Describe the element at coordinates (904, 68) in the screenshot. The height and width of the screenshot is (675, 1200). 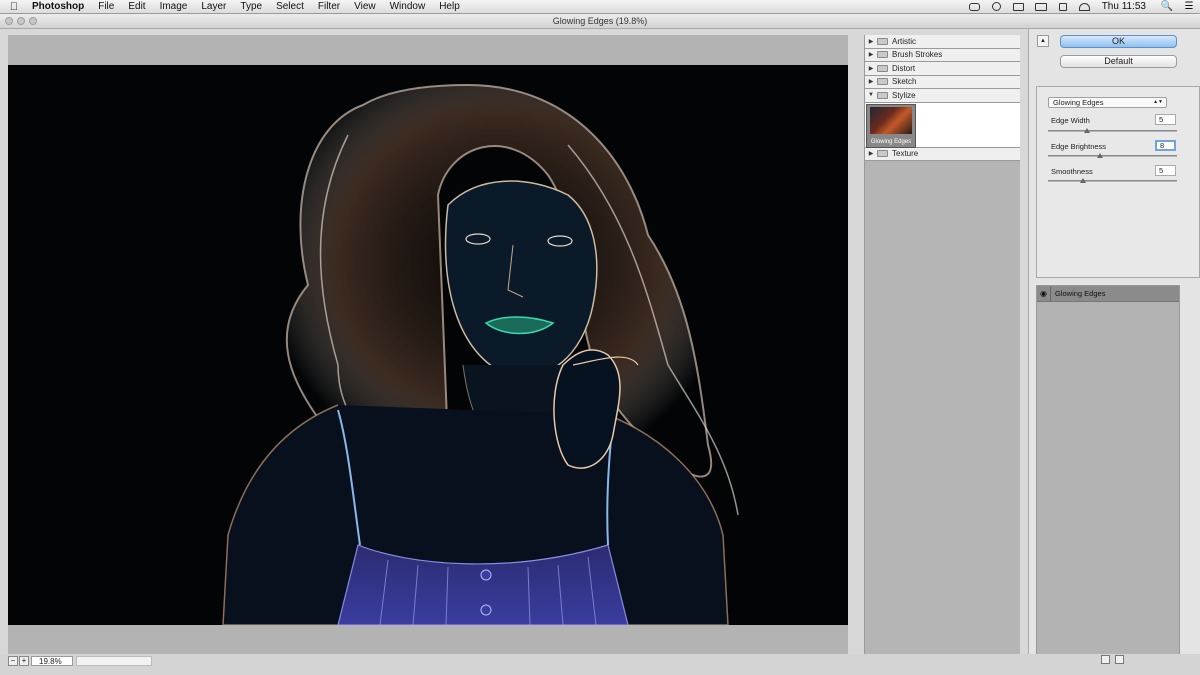
I see `folder-label: Distort` at that location.